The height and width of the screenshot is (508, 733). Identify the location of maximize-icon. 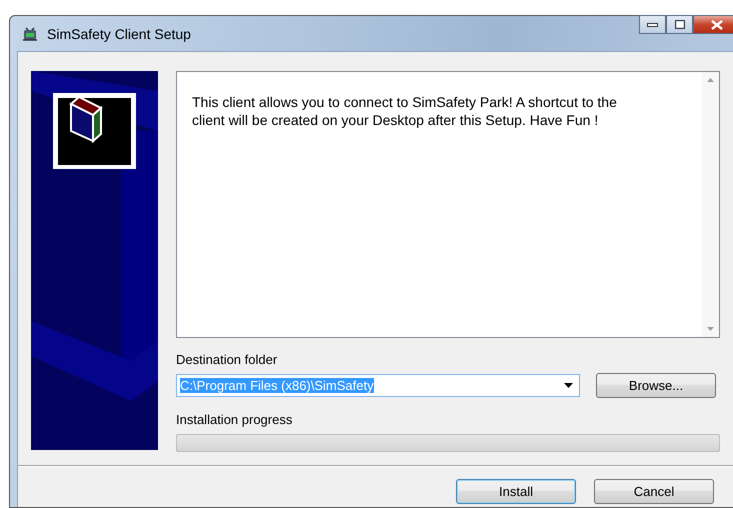
(679, 24).